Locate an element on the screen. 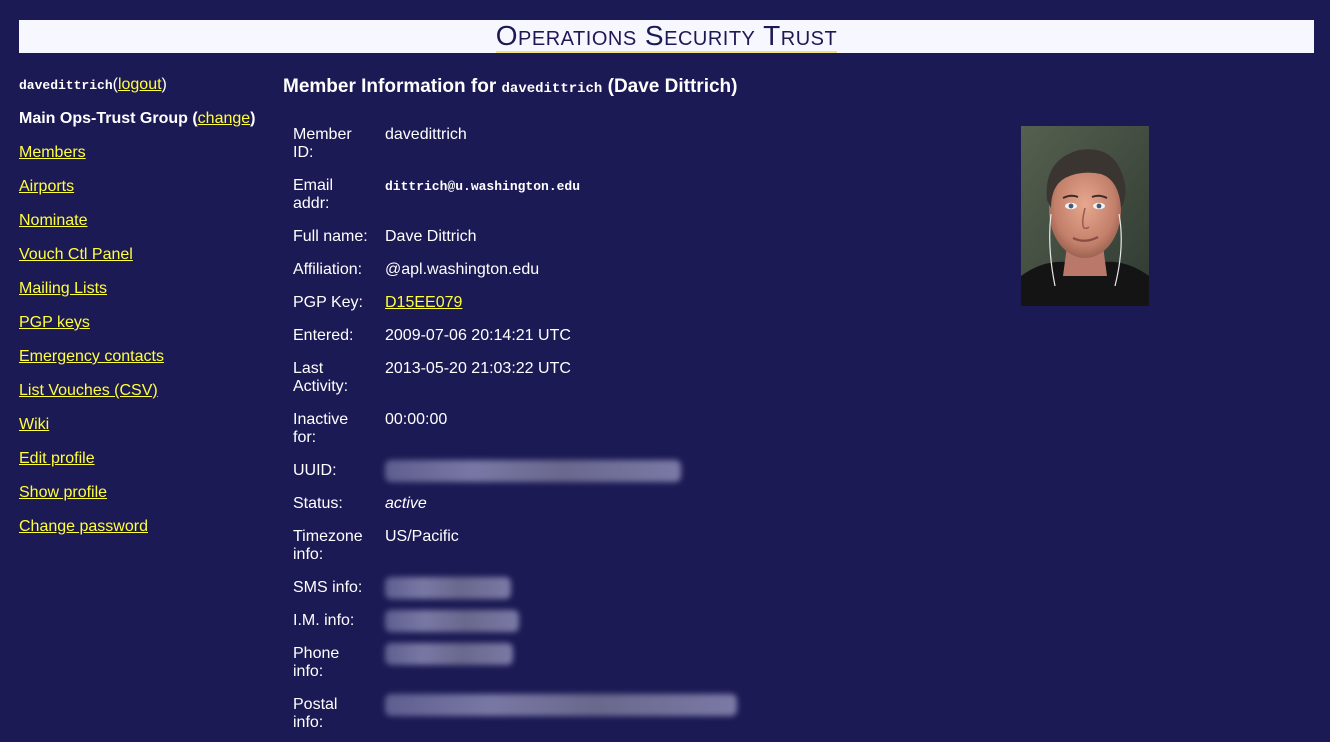 The width and height of the screenshot is (1330, 742). label-last-activity-2: Activity: is located at coordinates (321, 386).